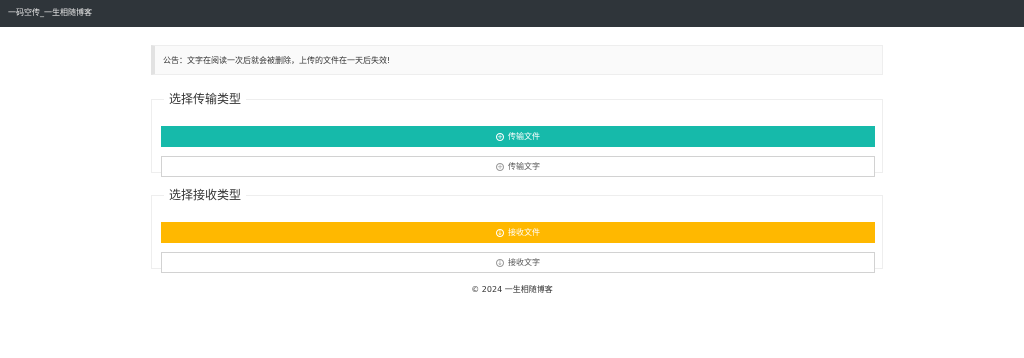 This screenshot has height=358, width=1024. What do you see at coordinates (524, 136) in the screenshot?
I see `send-file-label: 传输文件` at bounding box center [524, 136].